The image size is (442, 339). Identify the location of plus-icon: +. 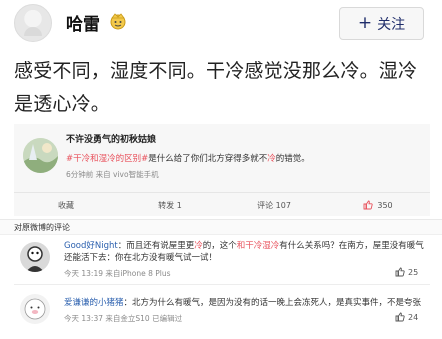
(365, 23).